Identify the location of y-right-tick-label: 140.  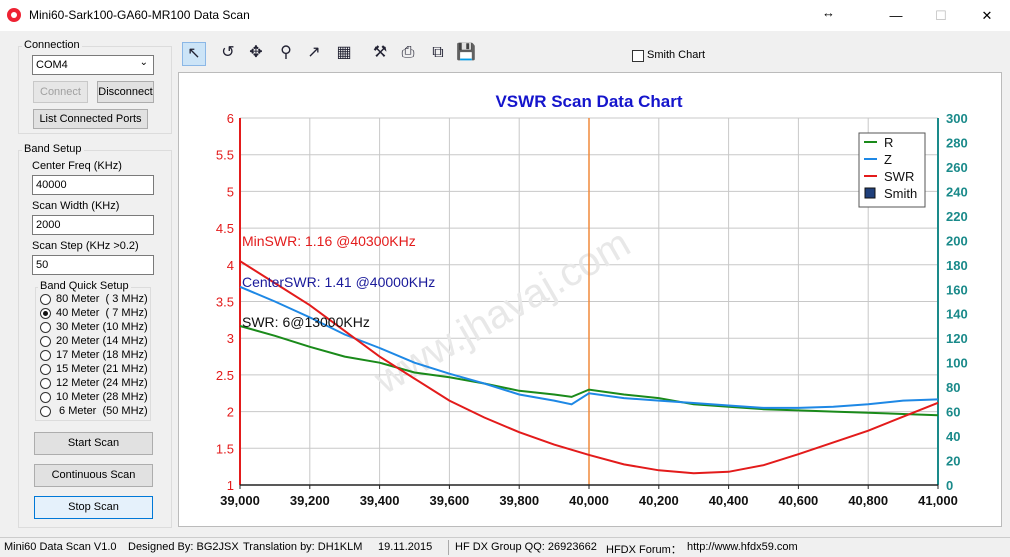
(957, 314).